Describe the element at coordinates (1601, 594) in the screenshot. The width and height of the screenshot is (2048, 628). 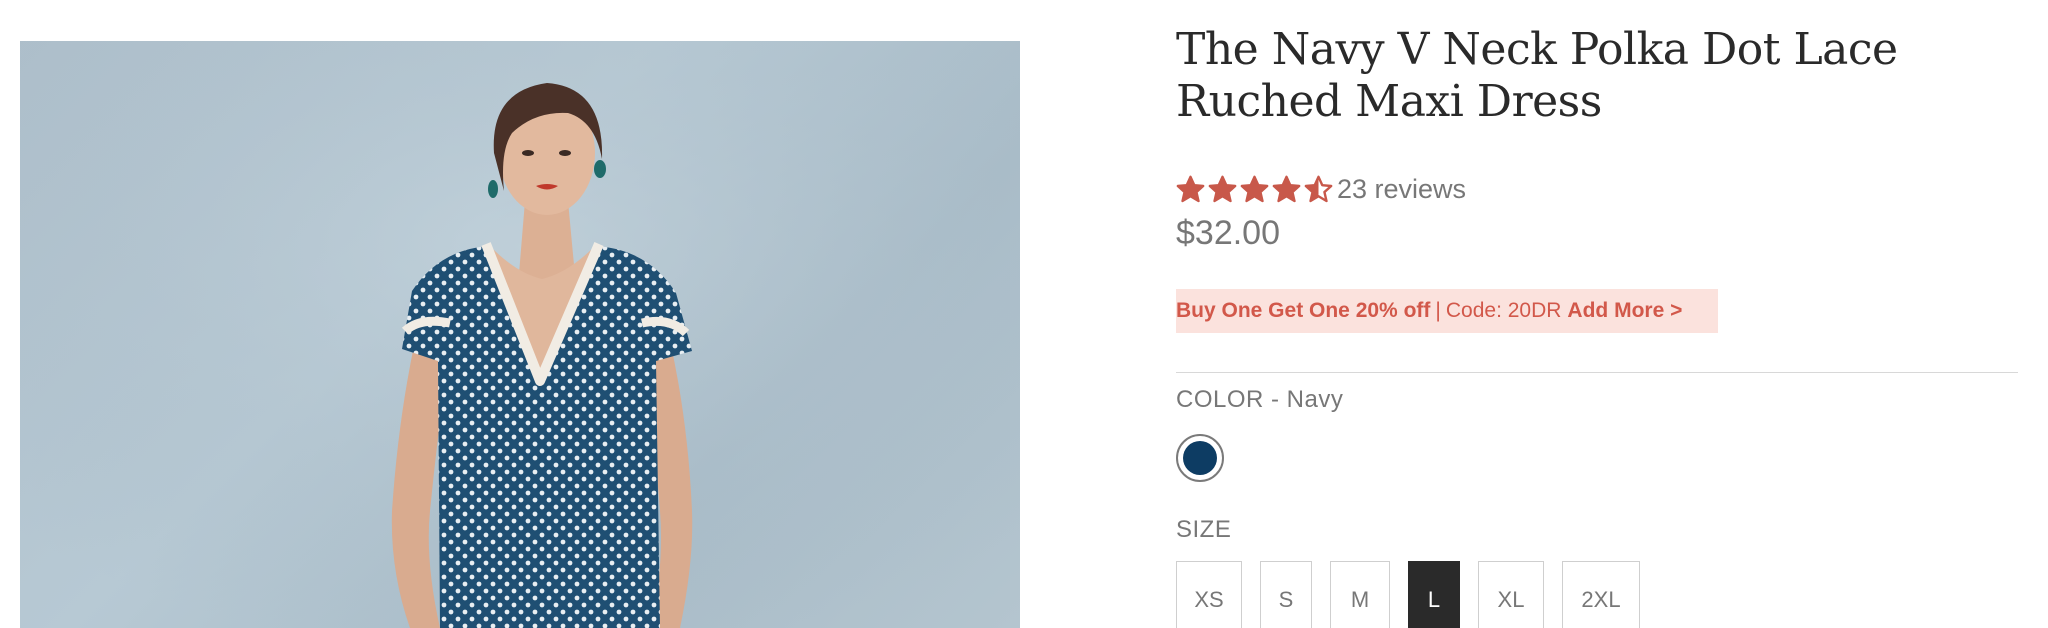
I see `size-option-2xl: 2XL` at that location.